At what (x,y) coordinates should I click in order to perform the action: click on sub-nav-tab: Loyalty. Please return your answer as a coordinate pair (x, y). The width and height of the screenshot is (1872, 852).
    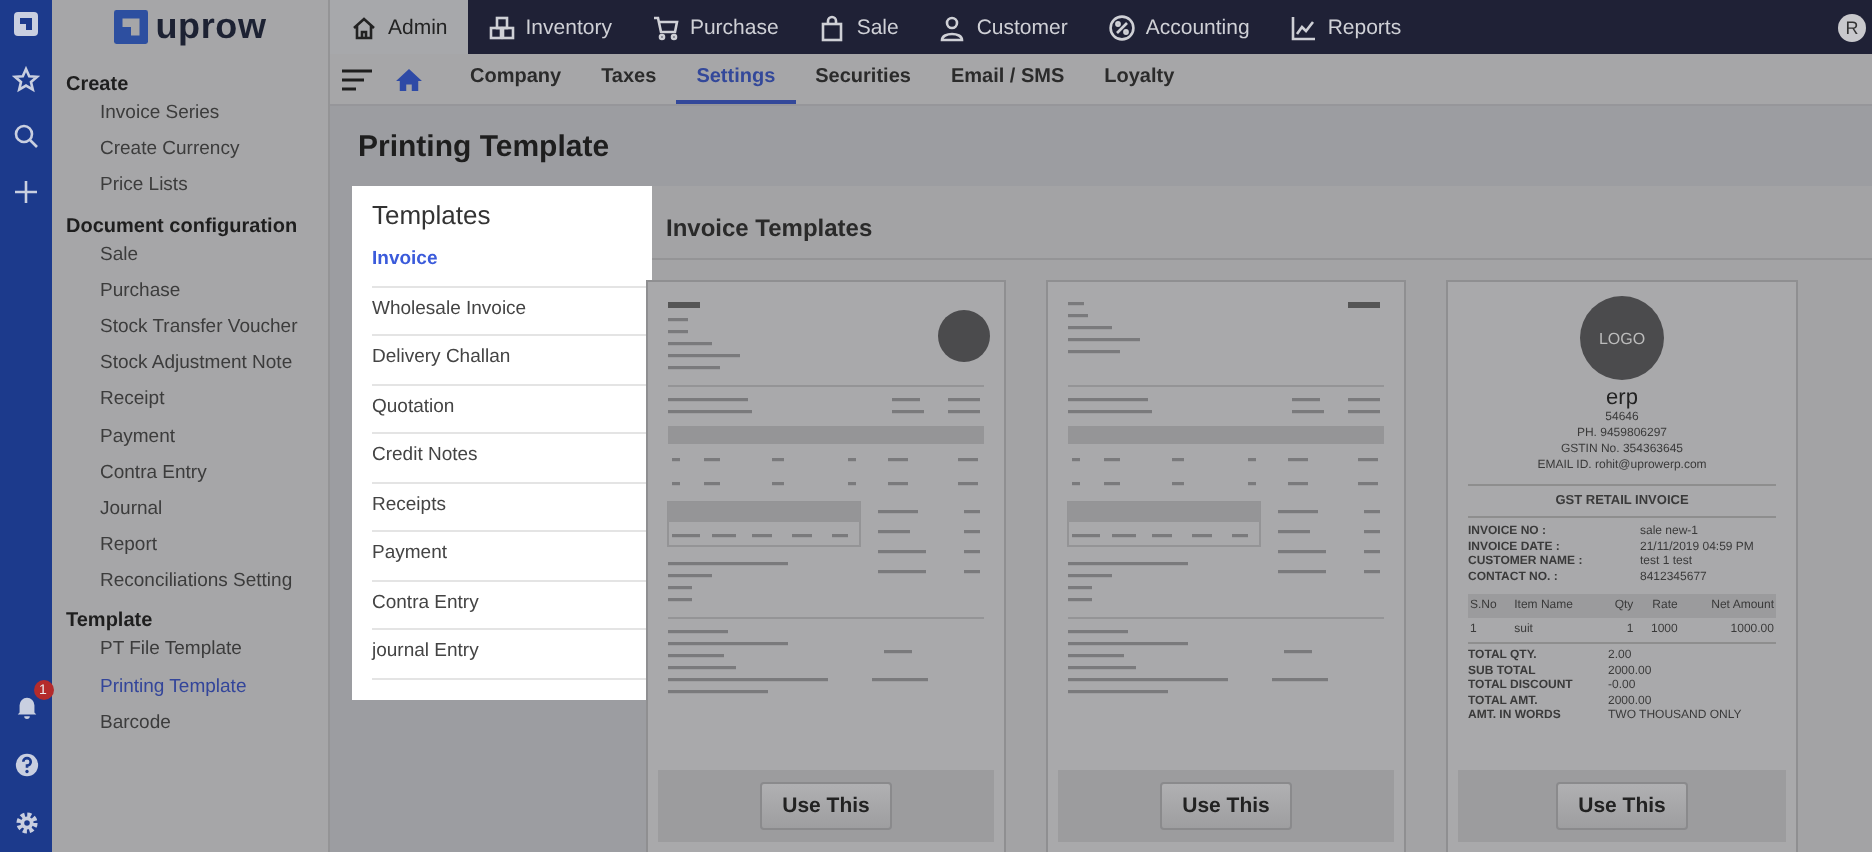
    Looking at the image, I should click on (1139, 79).